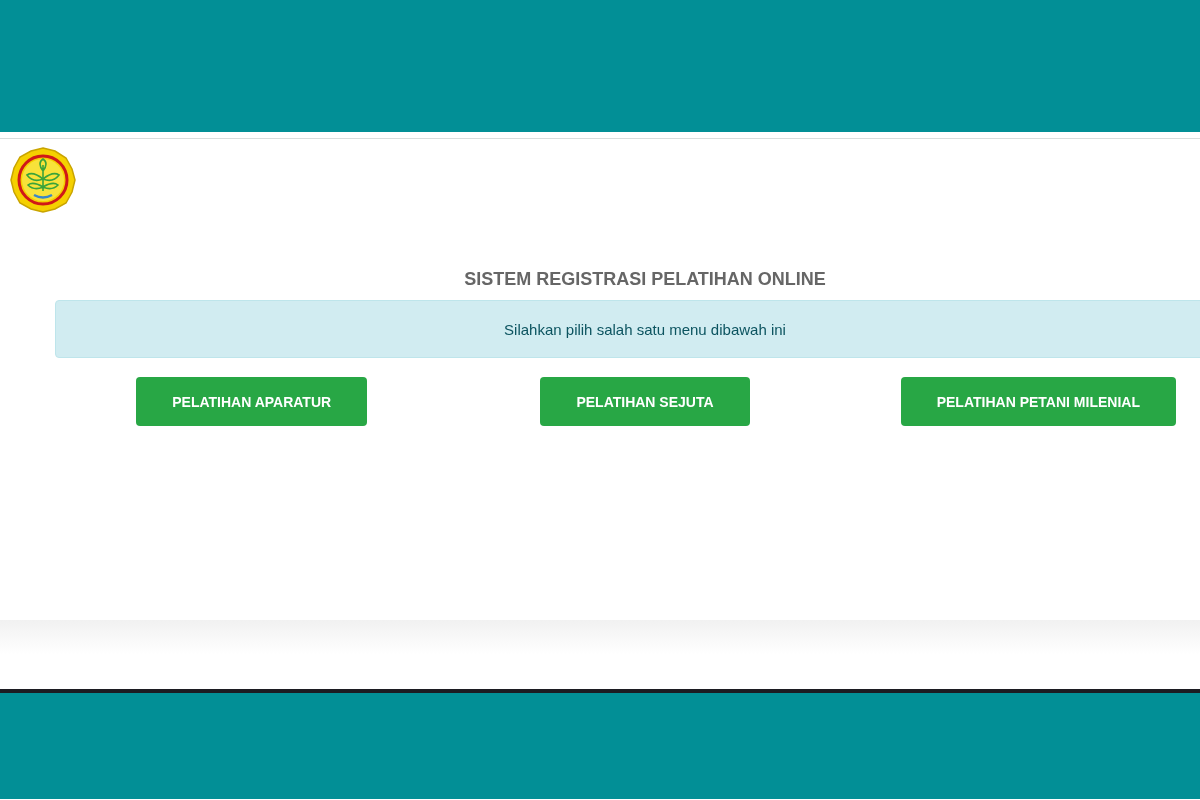  I want to click on info-alert: Silahkan pilih salah satu menu dibawah ini, so click(627, 329).